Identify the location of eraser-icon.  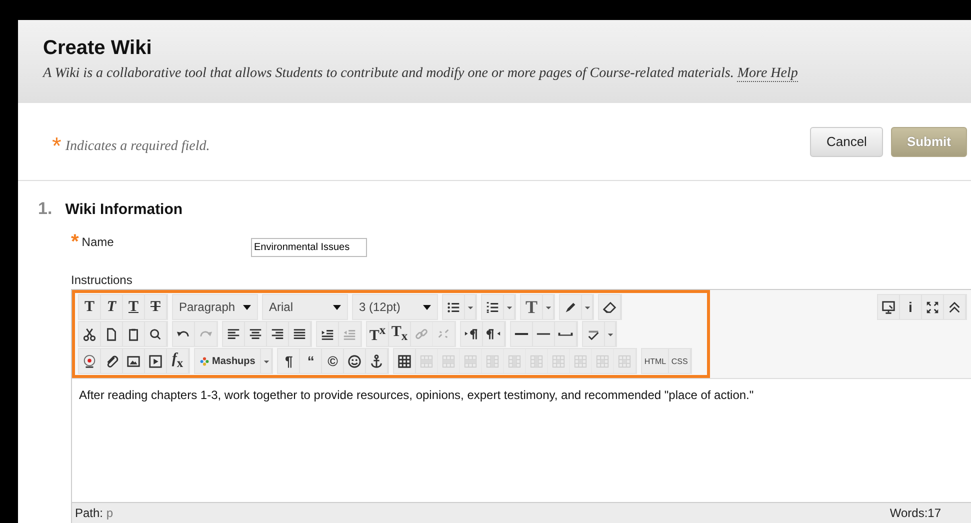
(609, 307).